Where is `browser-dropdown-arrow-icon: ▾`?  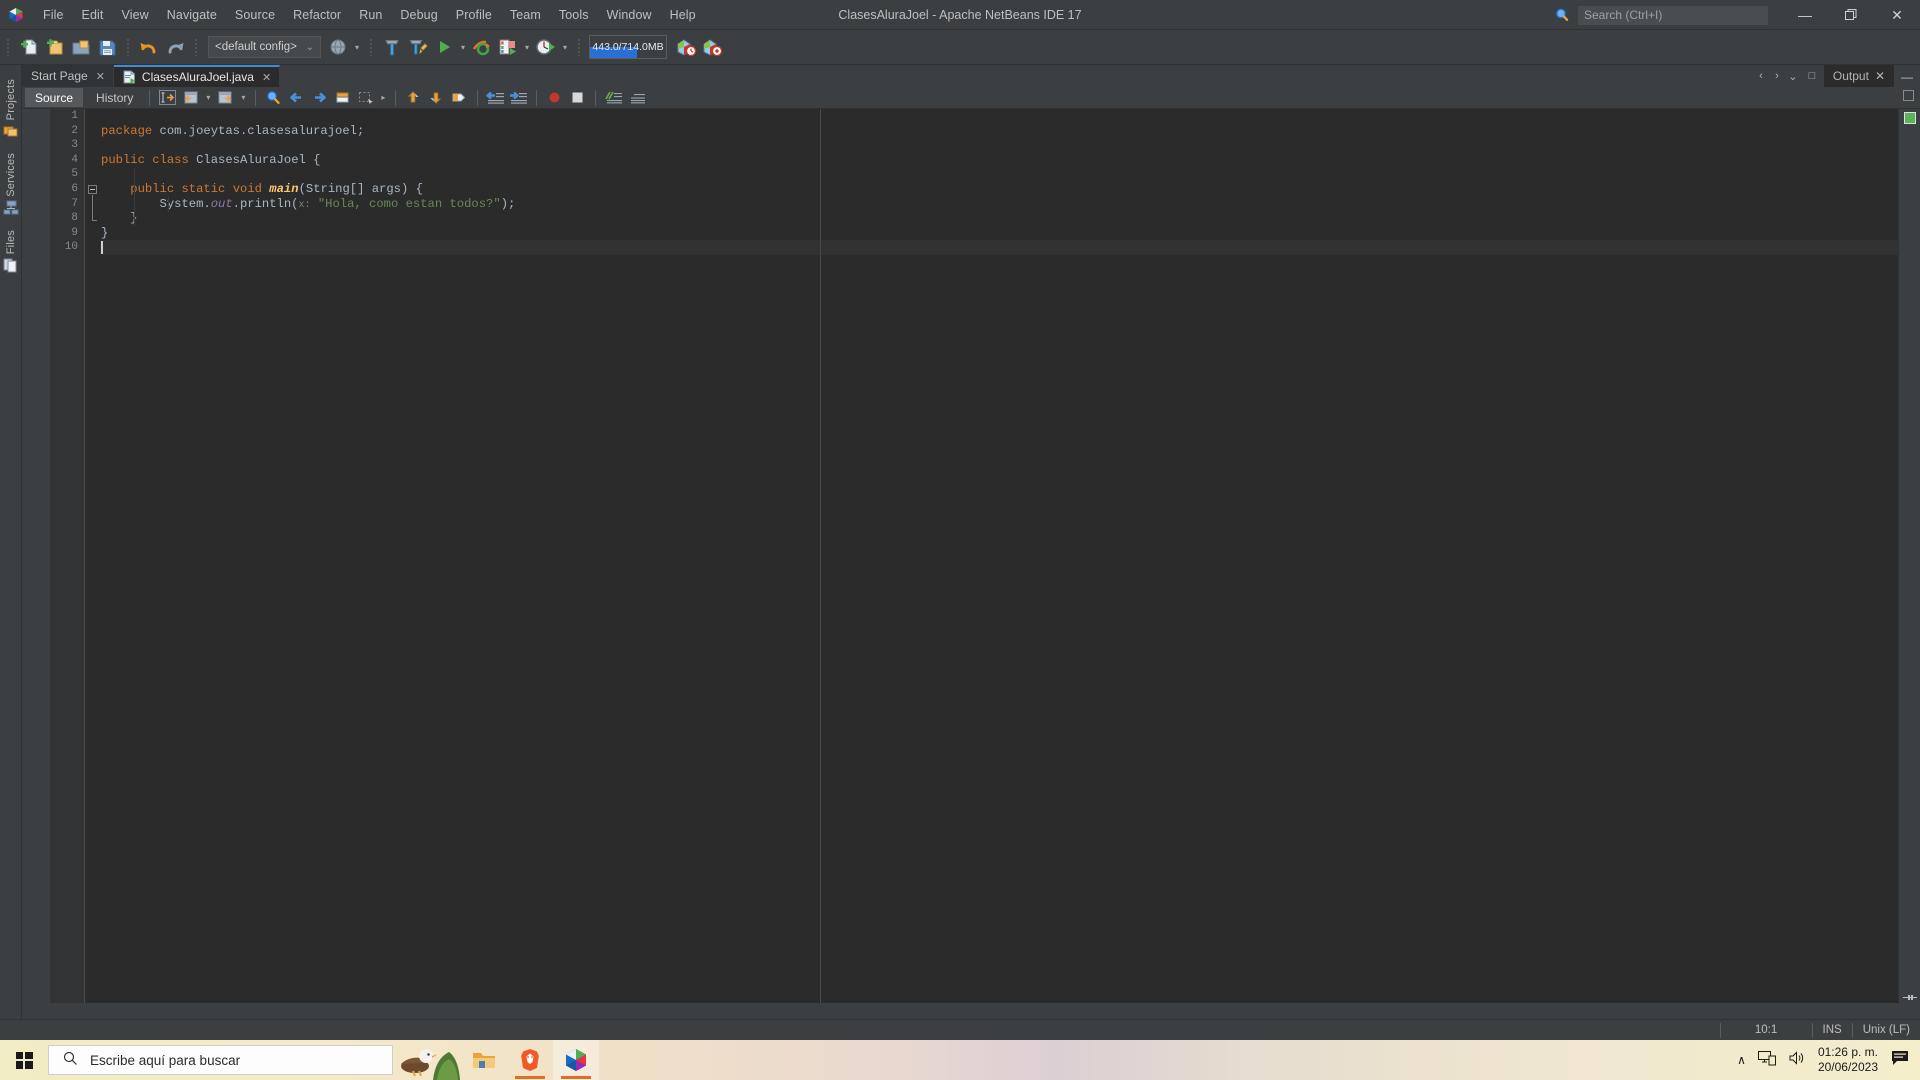
browser-dropdown-arrow-icon: ▾ is located at coordinates (357, 47).